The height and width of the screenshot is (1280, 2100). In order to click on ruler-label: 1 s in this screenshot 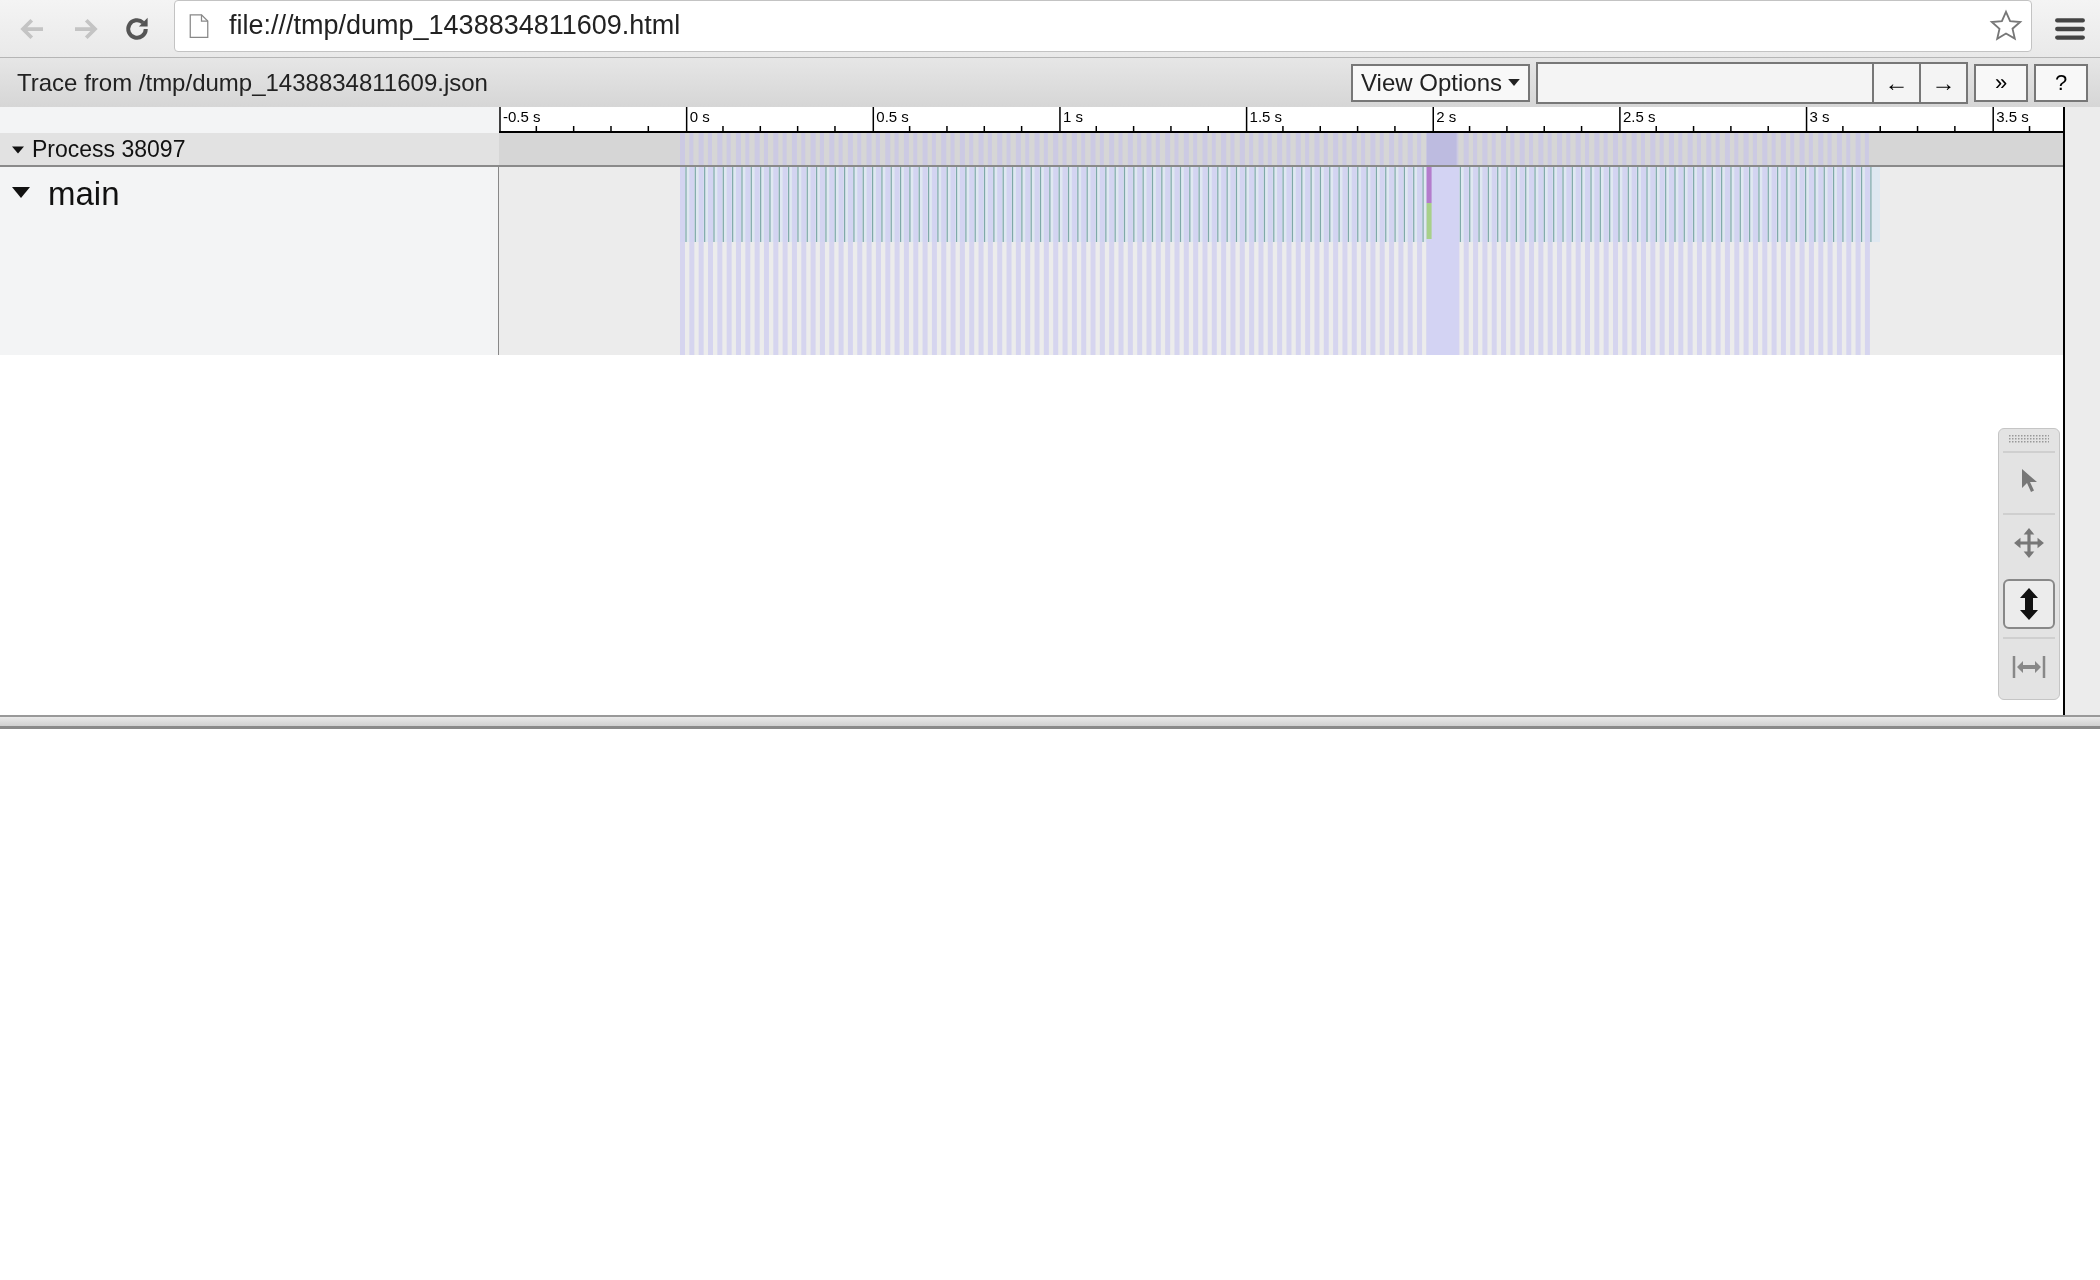, I will do `click(1072, 116)`.